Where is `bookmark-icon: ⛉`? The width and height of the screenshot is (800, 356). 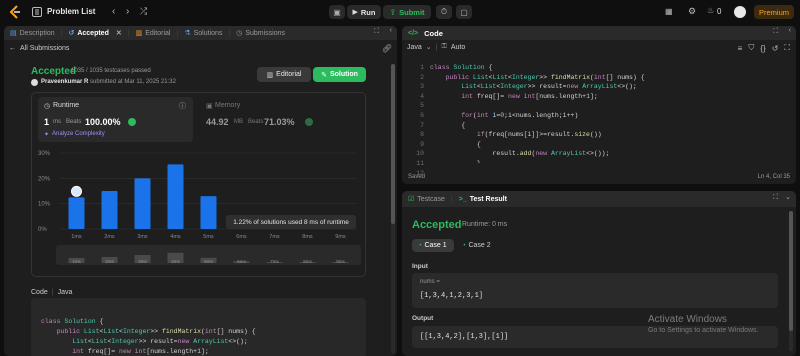 bookmark-icon: ⛉ is located at coordinates (751, 48).